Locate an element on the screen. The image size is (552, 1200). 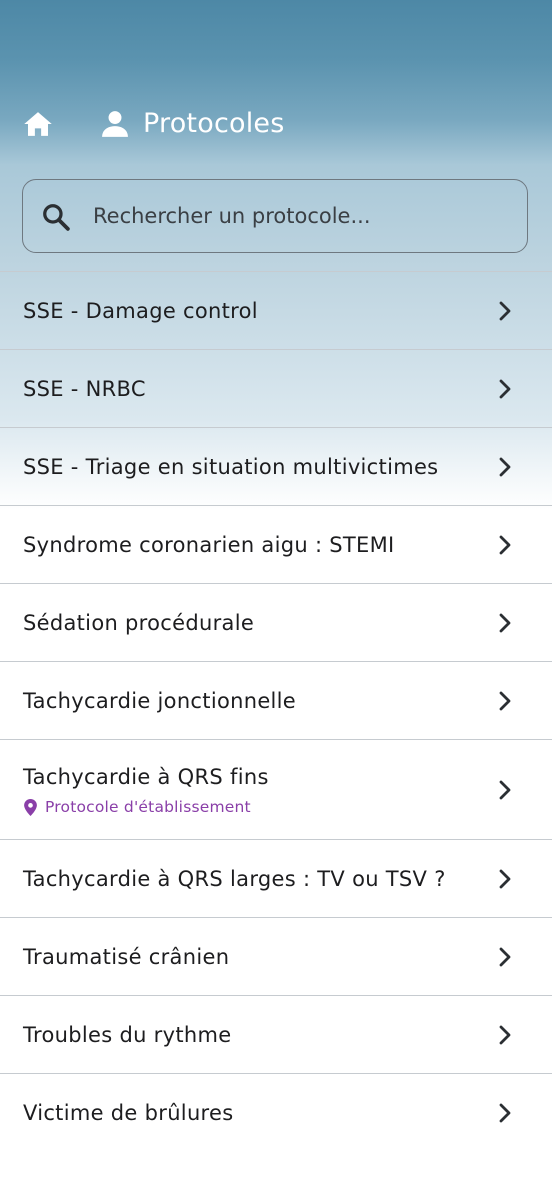
list-item-label: Tachycardie à QRS fins is located at coordinates (146, 777).